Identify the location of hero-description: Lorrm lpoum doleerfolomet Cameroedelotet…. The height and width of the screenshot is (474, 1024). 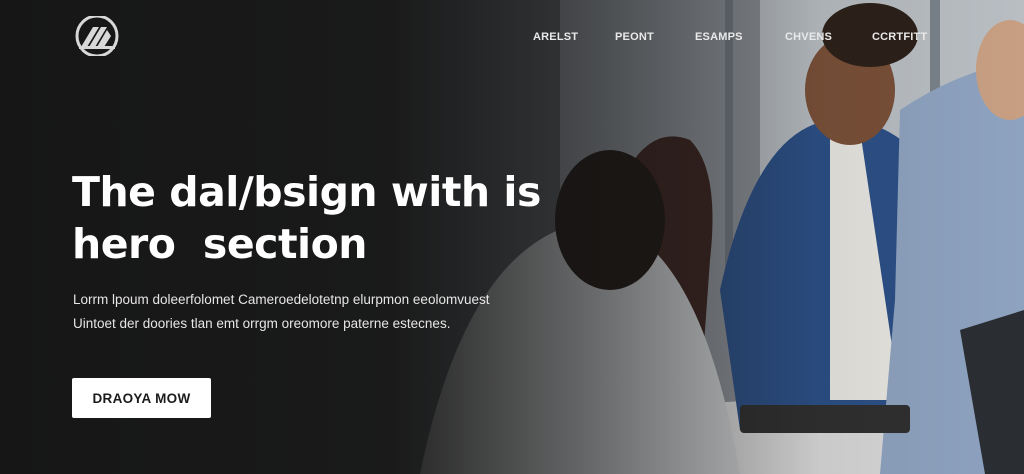
(281, 311).